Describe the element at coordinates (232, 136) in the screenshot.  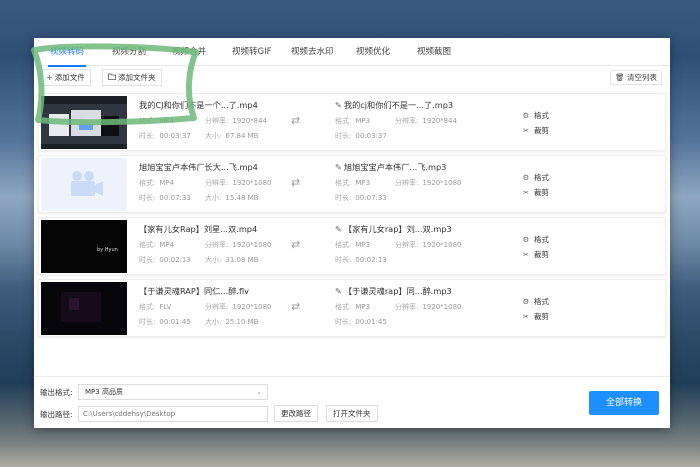
I see `source-size: 大小: 67.84 MB` at that location.